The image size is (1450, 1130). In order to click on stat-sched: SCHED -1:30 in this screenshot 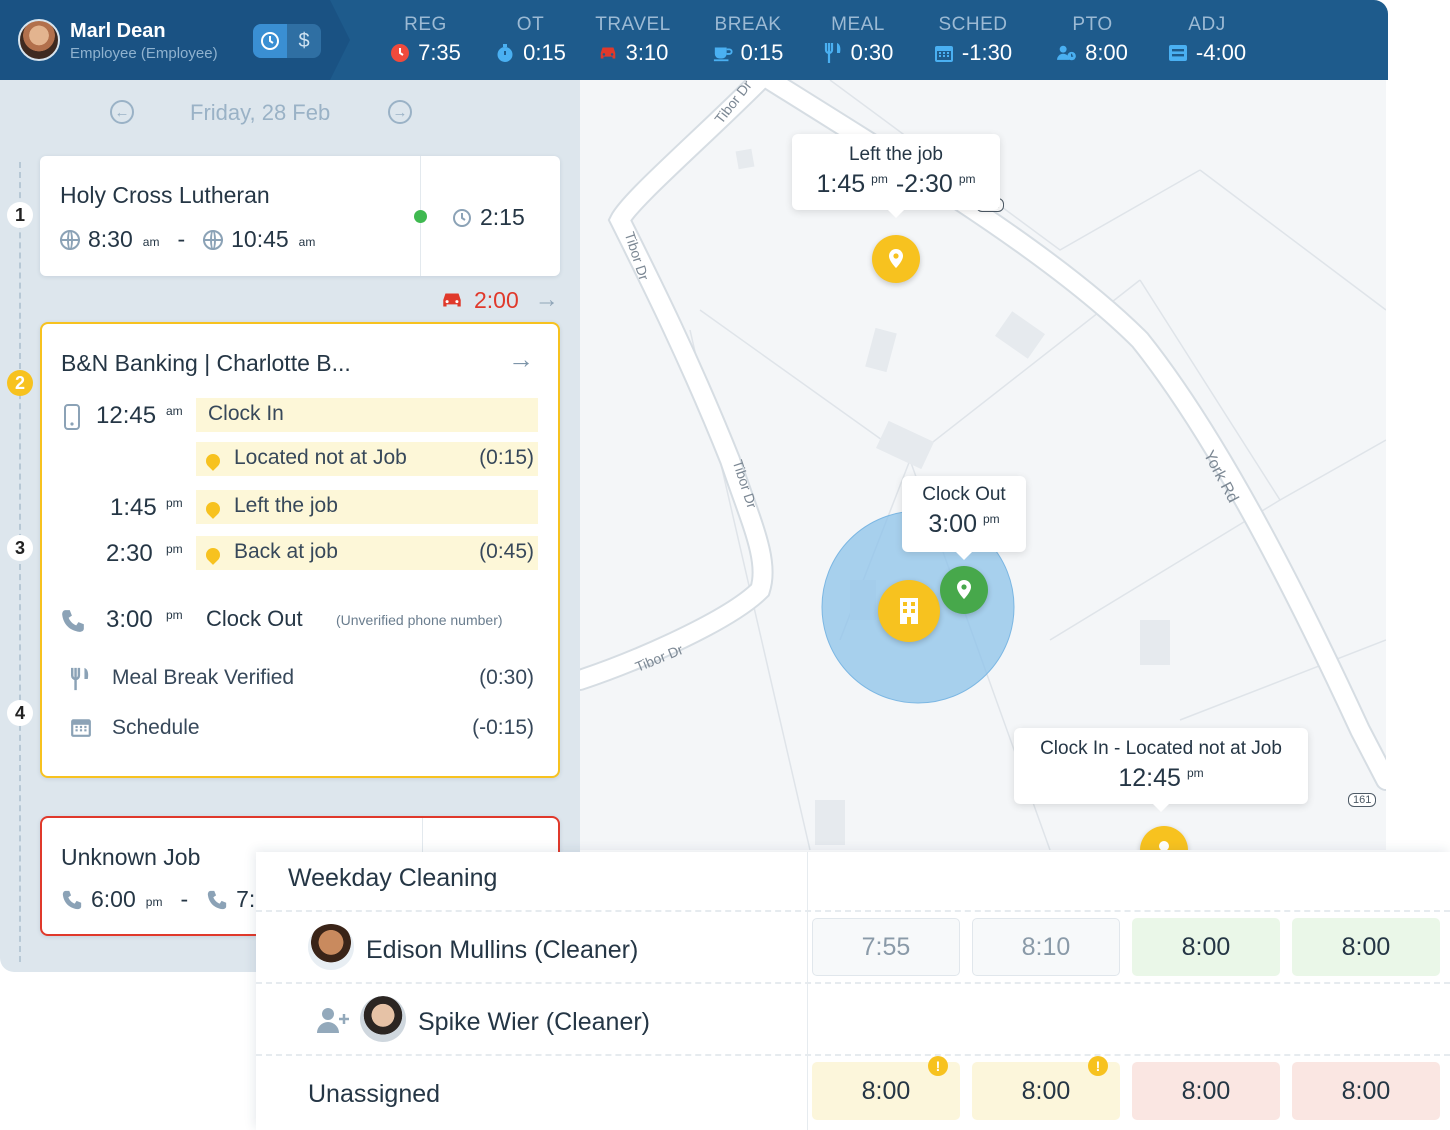, I will do `click(973, 40)`.